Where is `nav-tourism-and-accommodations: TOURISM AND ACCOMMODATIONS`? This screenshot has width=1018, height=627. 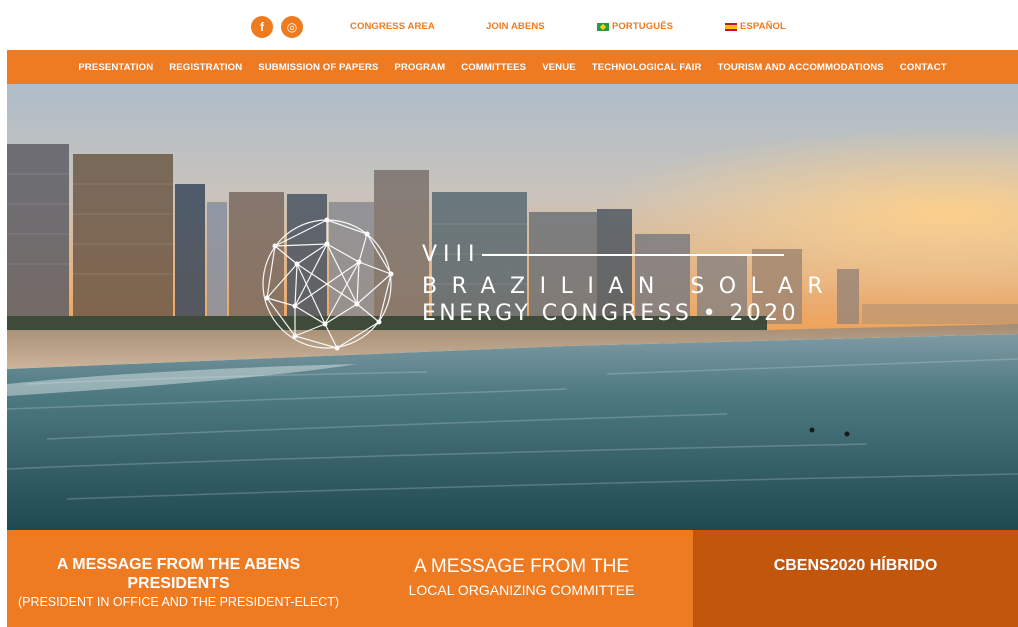 nav-tourism-and-accommodations: TOURISM AND ACCOMMODATIONS is located at coordinates (801, 67).